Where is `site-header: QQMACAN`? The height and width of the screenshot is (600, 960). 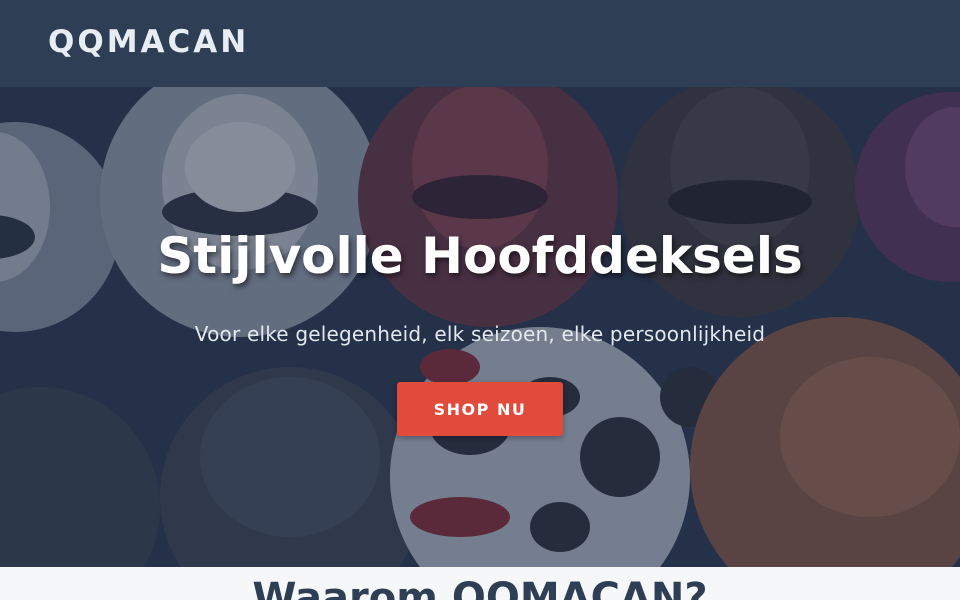
site-header: QQMACAN is located at coordinates (480, 43).